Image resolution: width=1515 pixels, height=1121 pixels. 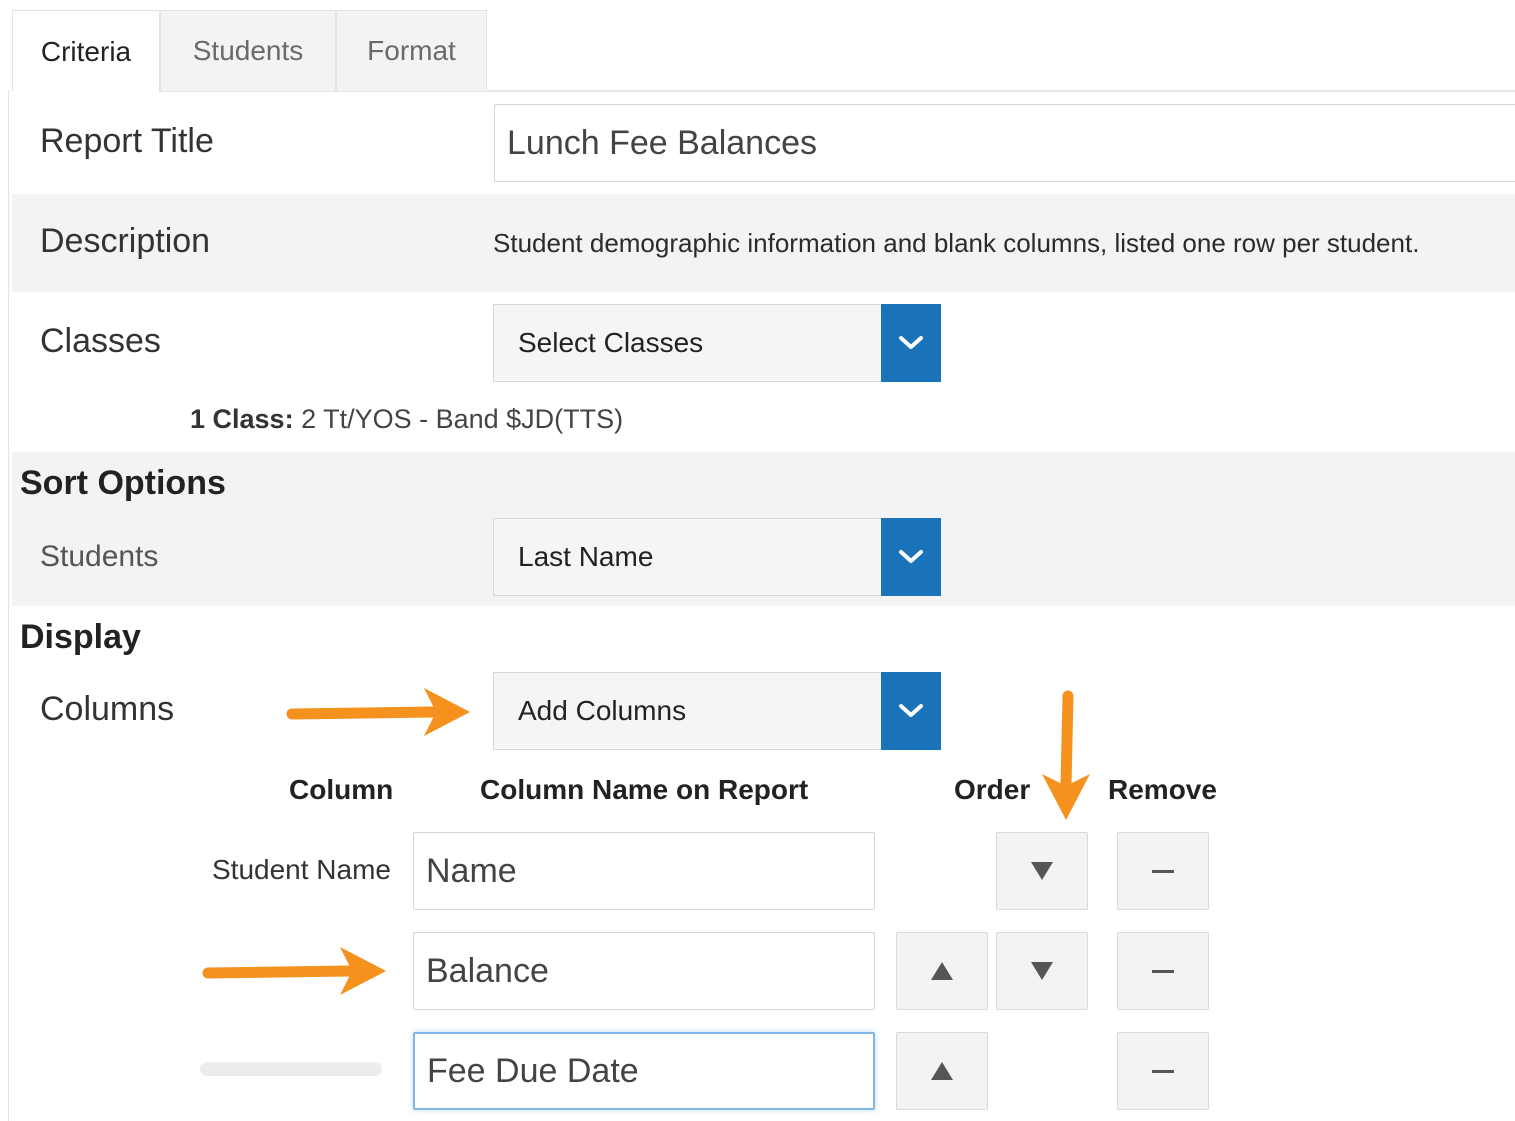 I want to click on sort-students-select: Last Name, so click(x=717, y=557).